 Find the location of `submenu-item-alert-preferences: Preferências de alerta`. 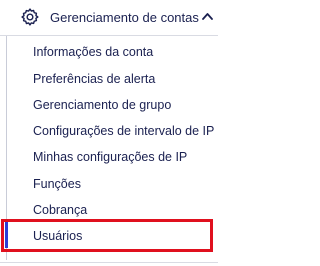

submenu-item-alert-preferences: Preferências de alerta is located at coordinates (127, 79).